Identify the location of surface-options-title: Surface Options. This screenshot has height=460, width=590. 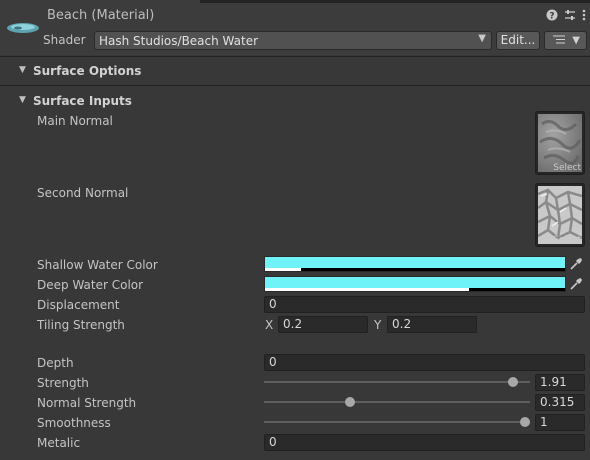
(87, 71).